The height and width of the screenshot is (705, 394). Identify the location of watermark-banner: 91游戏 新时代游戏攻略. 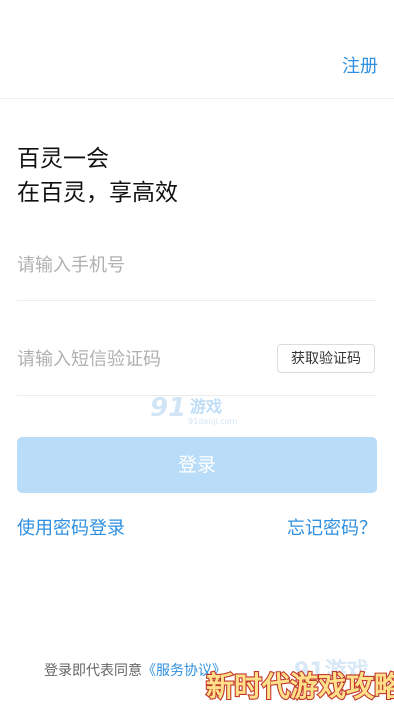
(299, 681).